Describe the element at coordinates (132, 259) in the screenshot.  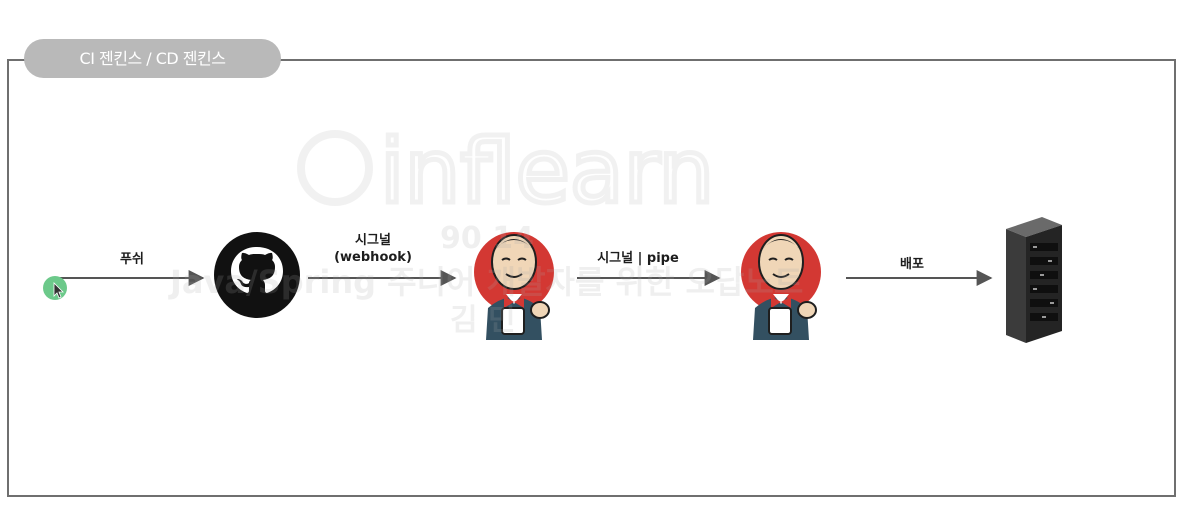
I see `edge-label-push: 푸쉬` at that location.